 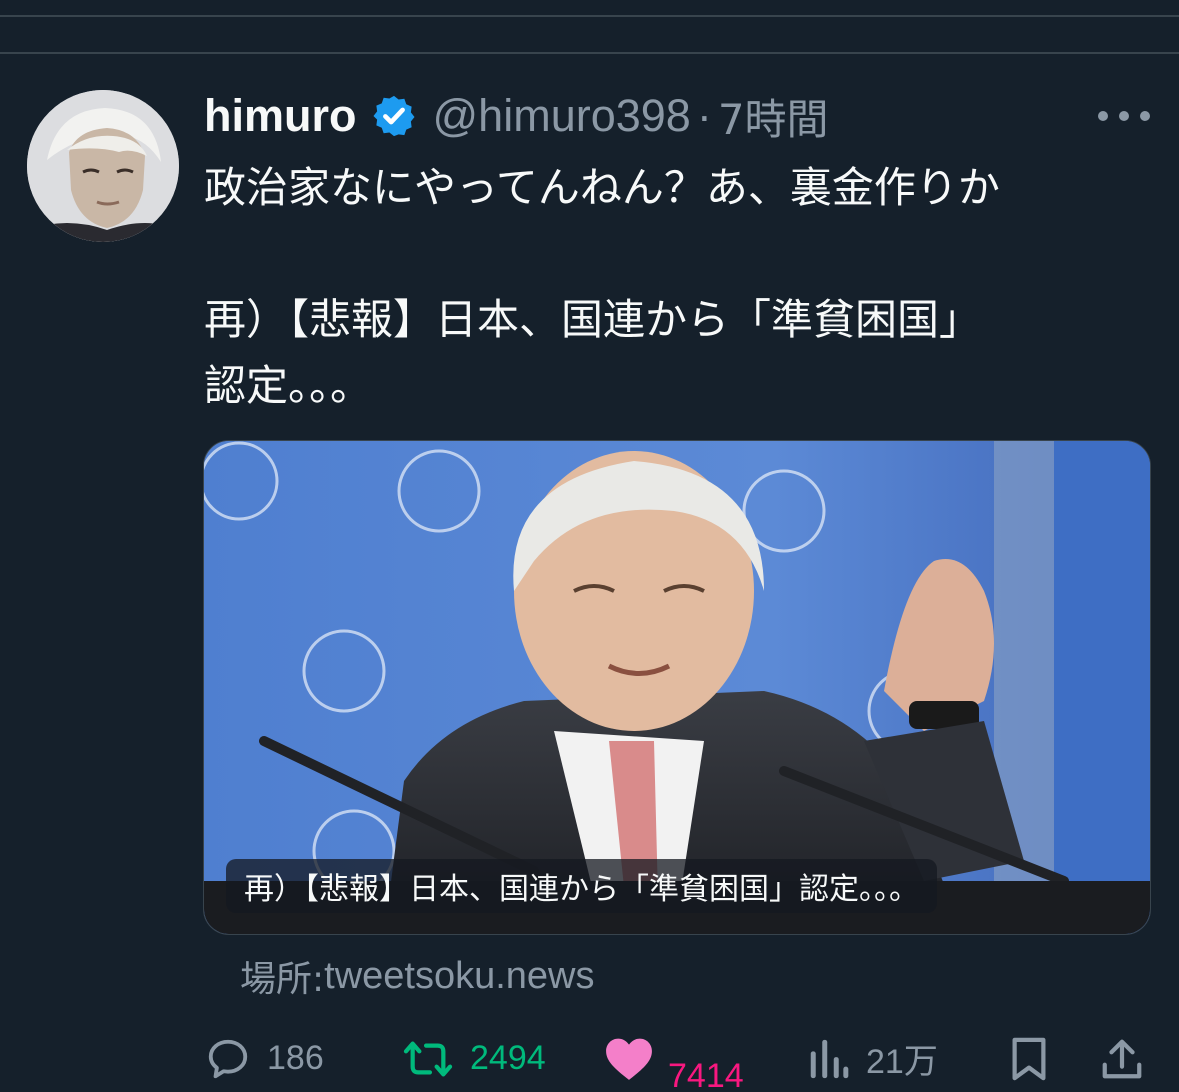 I want to click on like-count-mask, so click(x=708, y=1045).